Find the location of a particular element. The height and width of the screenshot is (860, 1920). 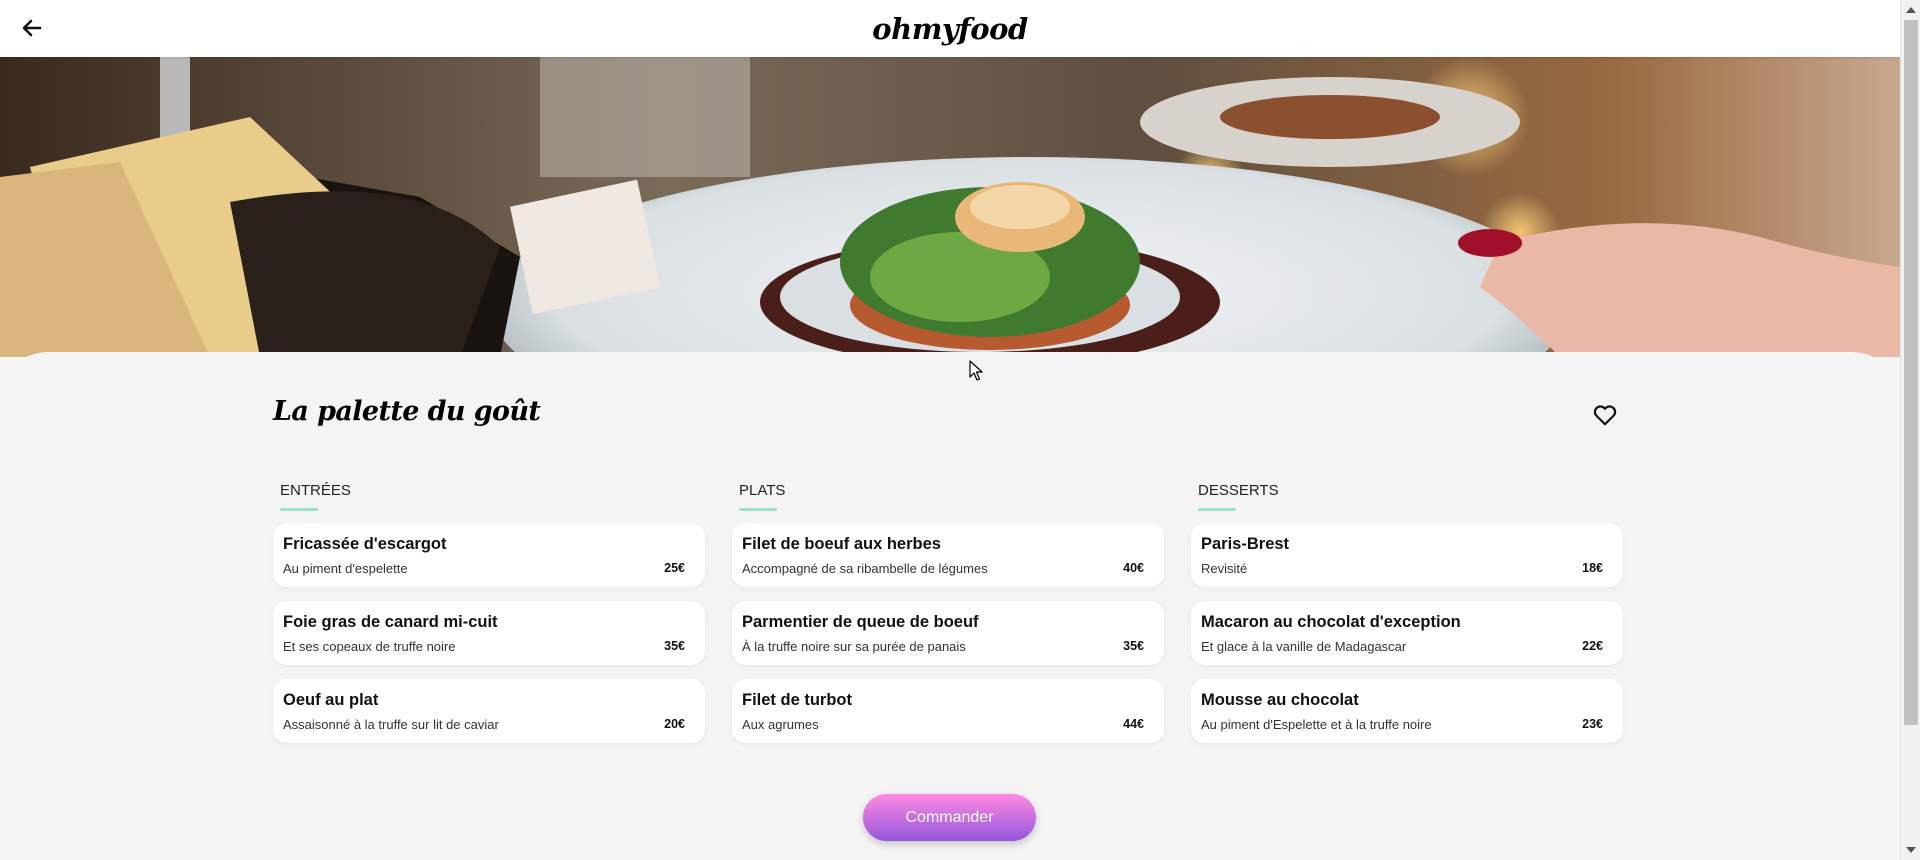

vertical-scrollbar is located at coordinates (1910, 430).